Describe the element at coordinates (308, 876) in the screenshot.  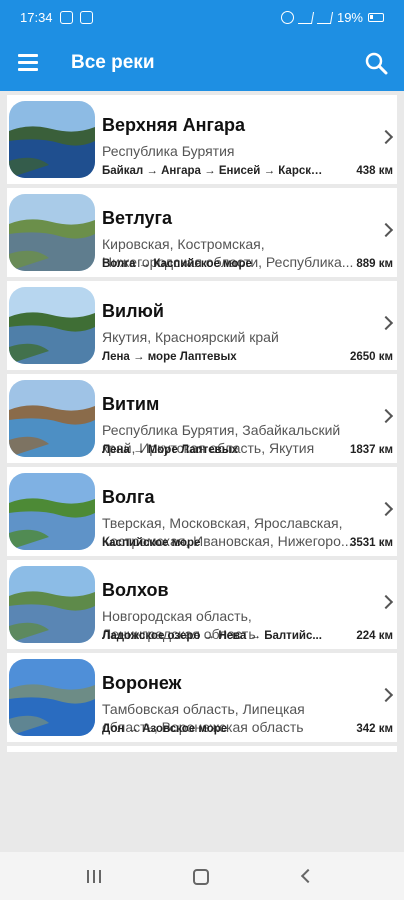
I see `back-icon` at that location.